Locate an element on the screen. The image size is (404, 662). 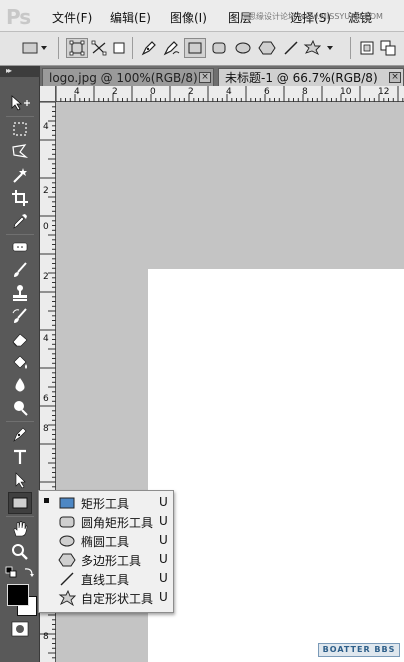
quick-mask-icon is located at coordinates (20, 629).